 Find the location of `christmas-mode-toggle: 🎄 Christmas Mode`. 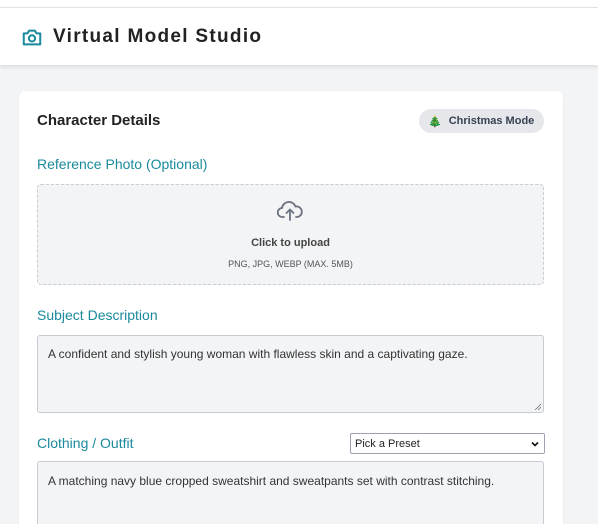

christmas-mode-toggle: 🎄 Christmas Mode is located at coordinates (481, 121).